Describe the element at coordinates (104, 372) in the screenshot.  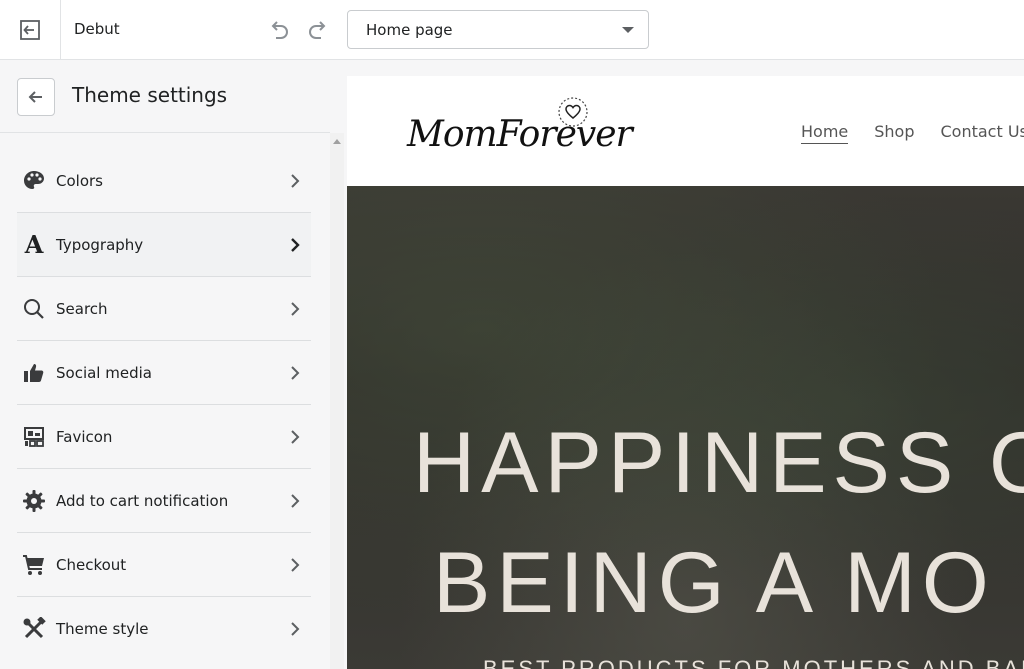
I see `menu-item-label: Social media` at that location.